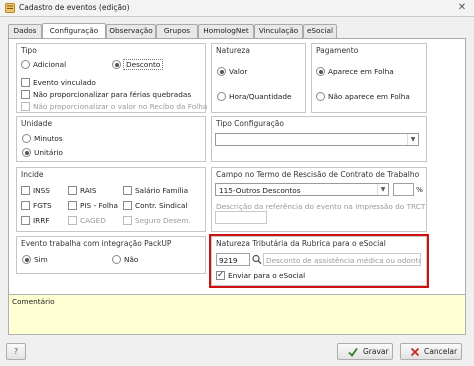  Describe the element at coordinates (143, 64) in the screenshot. I see `desconto-label: Desconto` at that location.